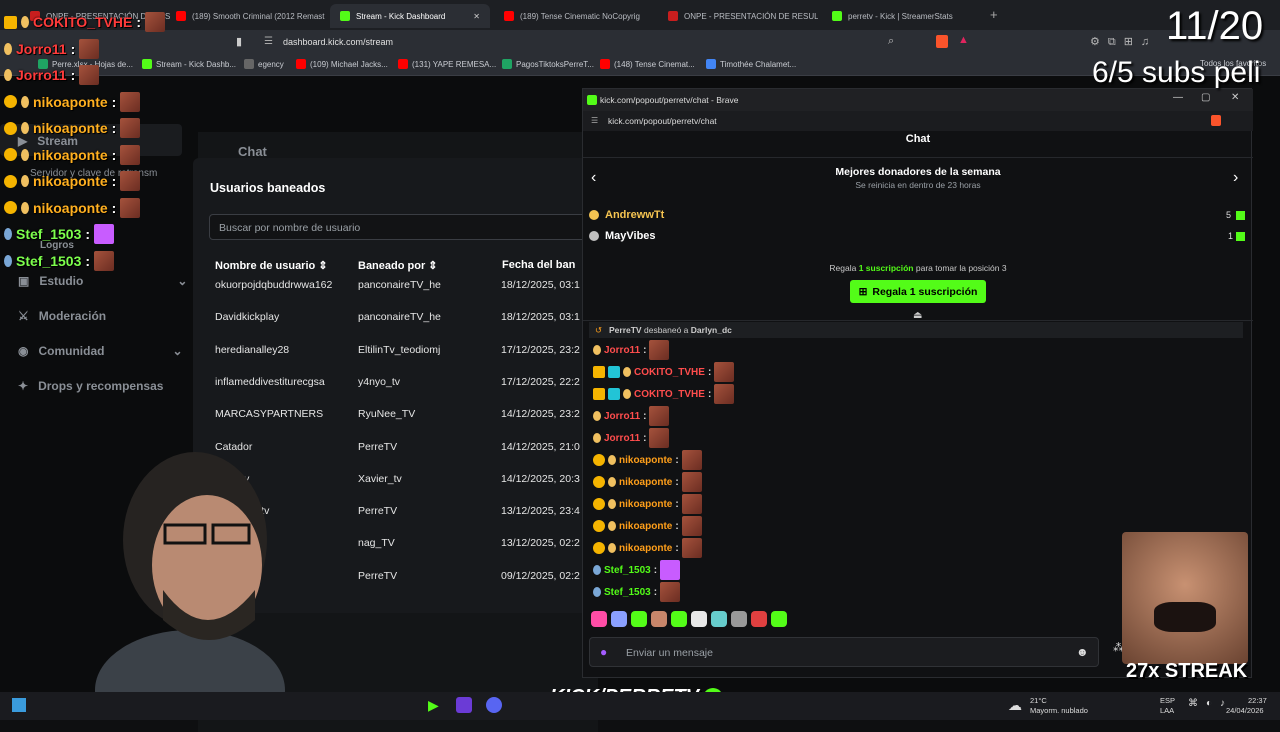  I want to click on gift-sub-button: ⊞ Regala 1 suscripción, so click(918, 291).